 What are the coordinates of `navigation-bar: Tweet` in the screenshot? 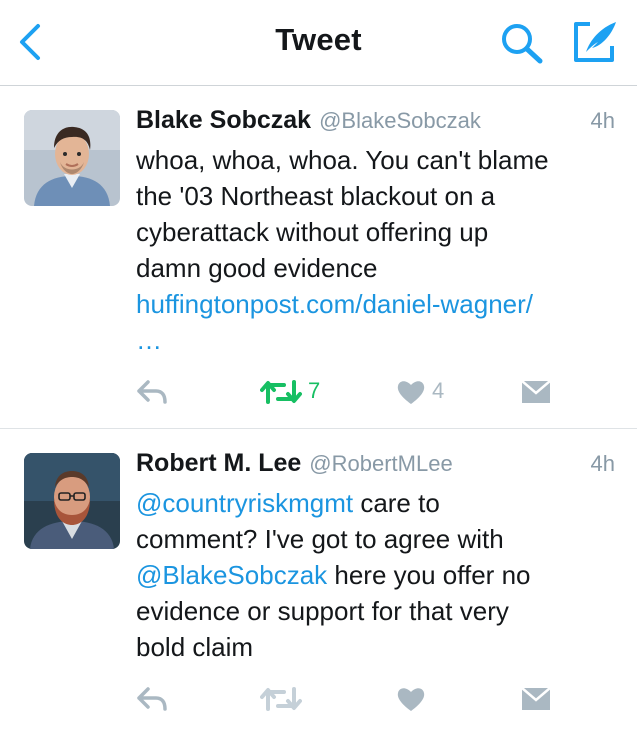 It's located at (318, 43).